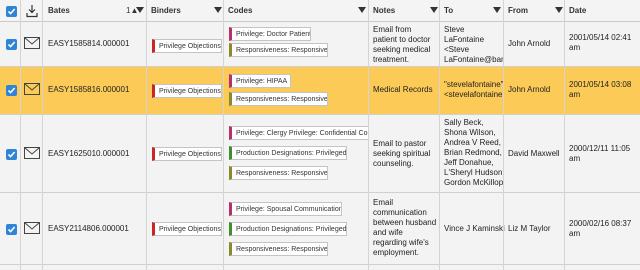 Image resolution: width=640 pixels, height=270 pixels. What do you see at coordinates (403, 89) in the screenshot?
I see `notes-text: Medical Records` at bounding box center [403, 89].